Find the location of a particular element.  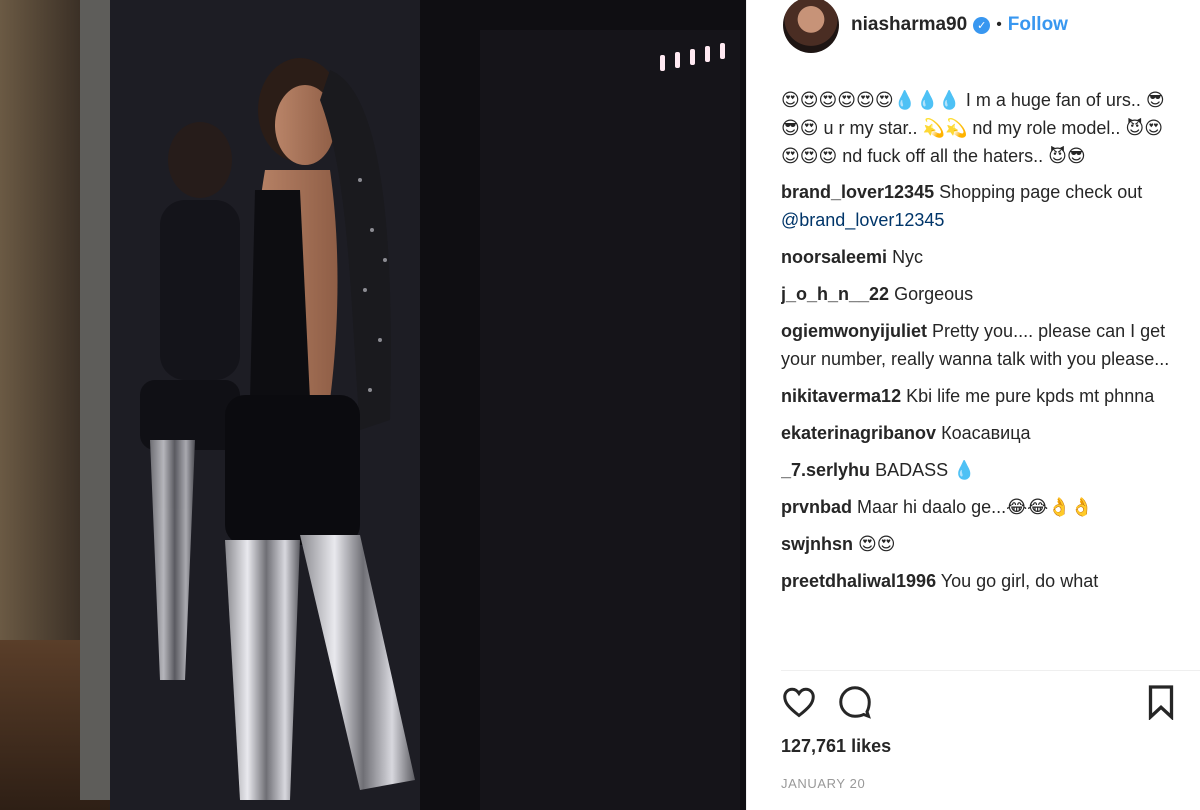

follow-button: Follow is located at coordinates (1038, 25).